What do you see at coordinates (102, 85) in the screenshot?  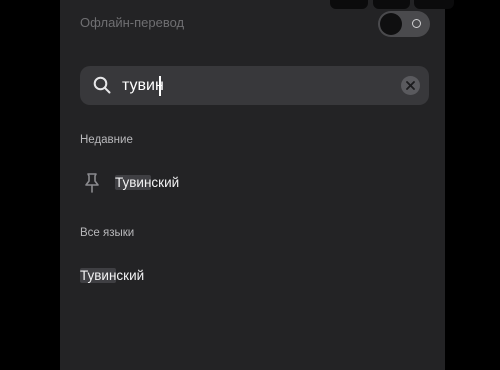 I see `search-icon` at bounding box center [102, 85].